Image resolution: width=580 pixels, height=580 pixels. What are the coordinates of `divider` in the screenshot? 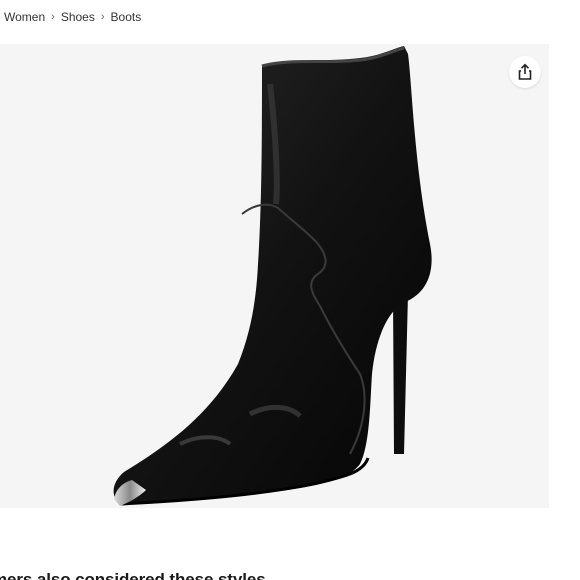 It's located at (290, 528).